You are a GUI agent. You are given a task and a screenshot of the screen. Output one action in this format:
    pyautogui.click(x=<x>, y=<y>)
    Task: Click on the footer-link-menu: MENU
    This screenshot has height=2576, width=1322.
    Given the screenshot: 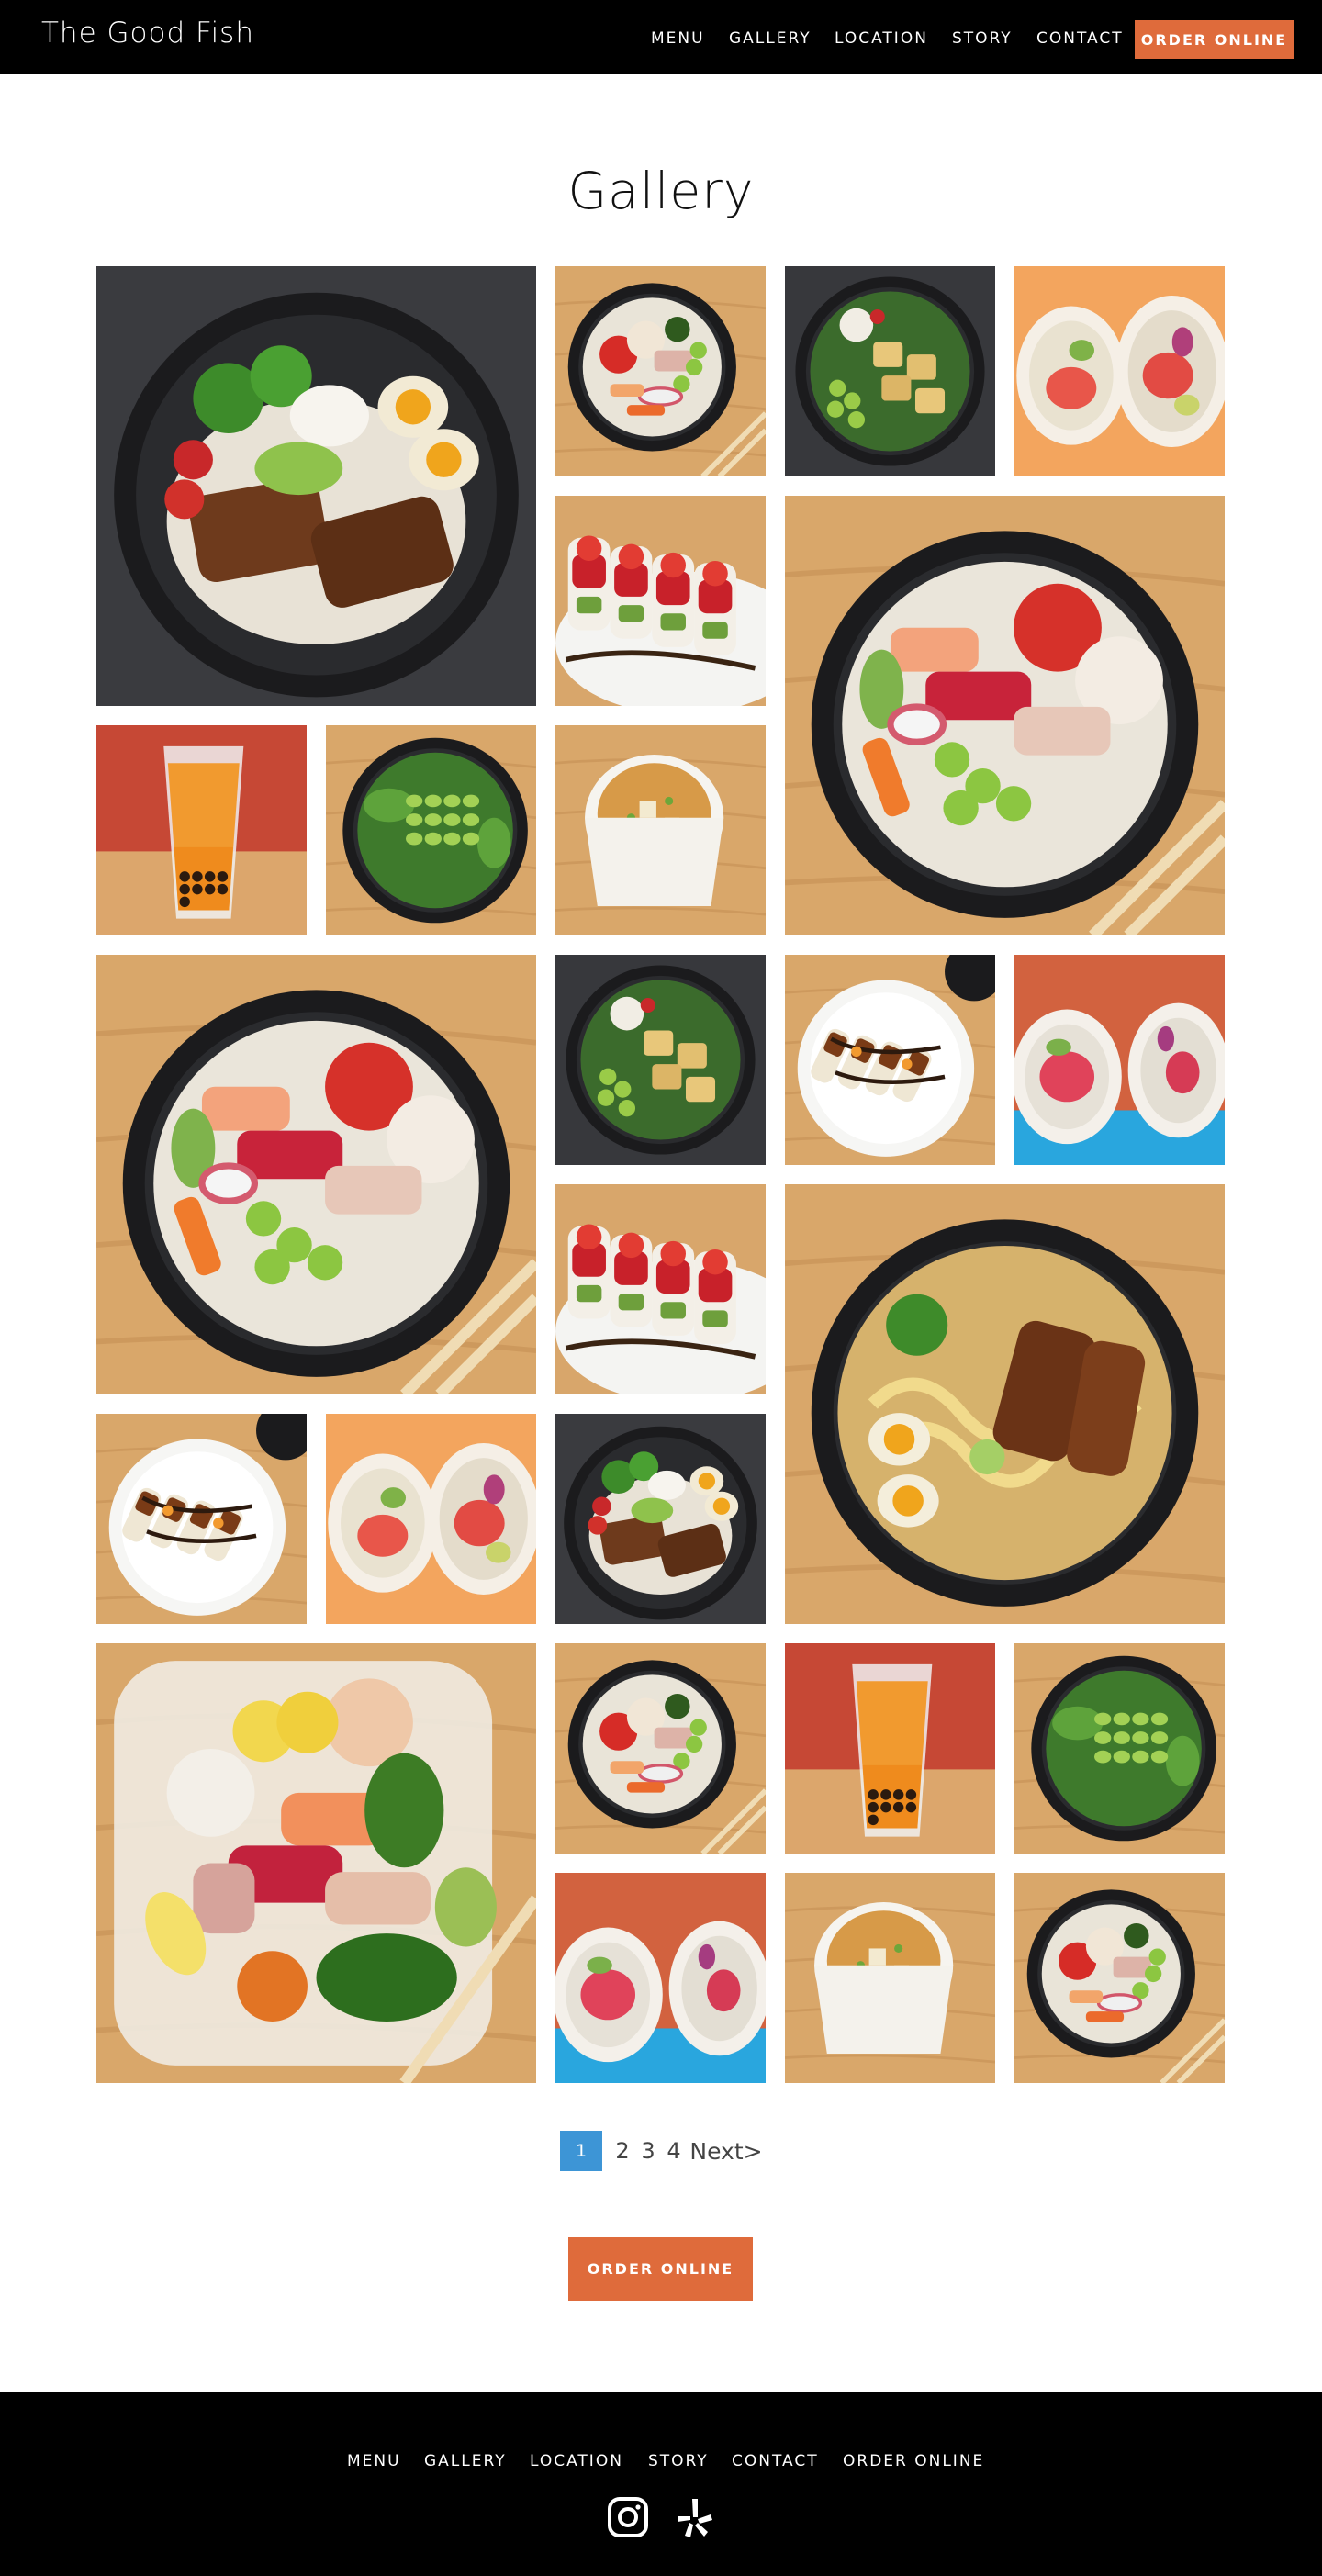 What is the action you would take?
    pyautogui.click(x=374, y=2461)
    